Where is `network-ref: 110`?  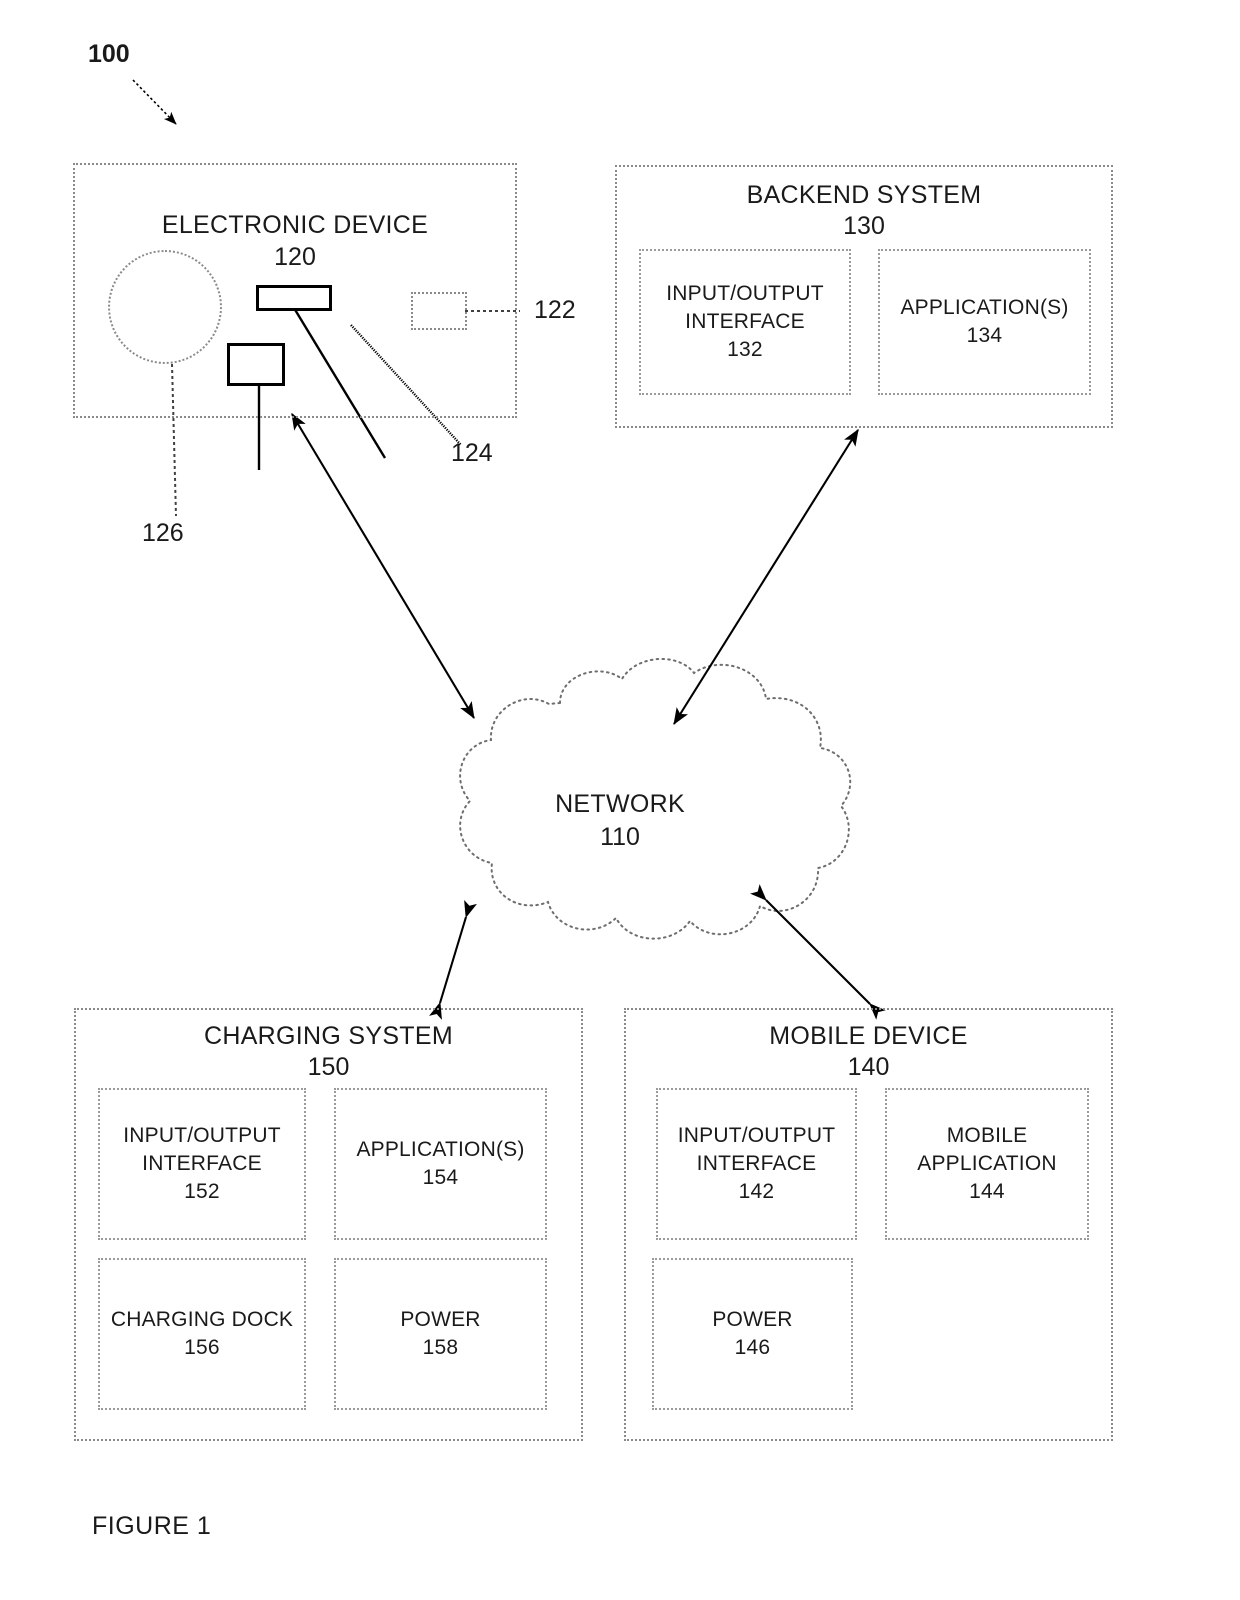 network-ref: 110 is located at coordinates (620, 837).